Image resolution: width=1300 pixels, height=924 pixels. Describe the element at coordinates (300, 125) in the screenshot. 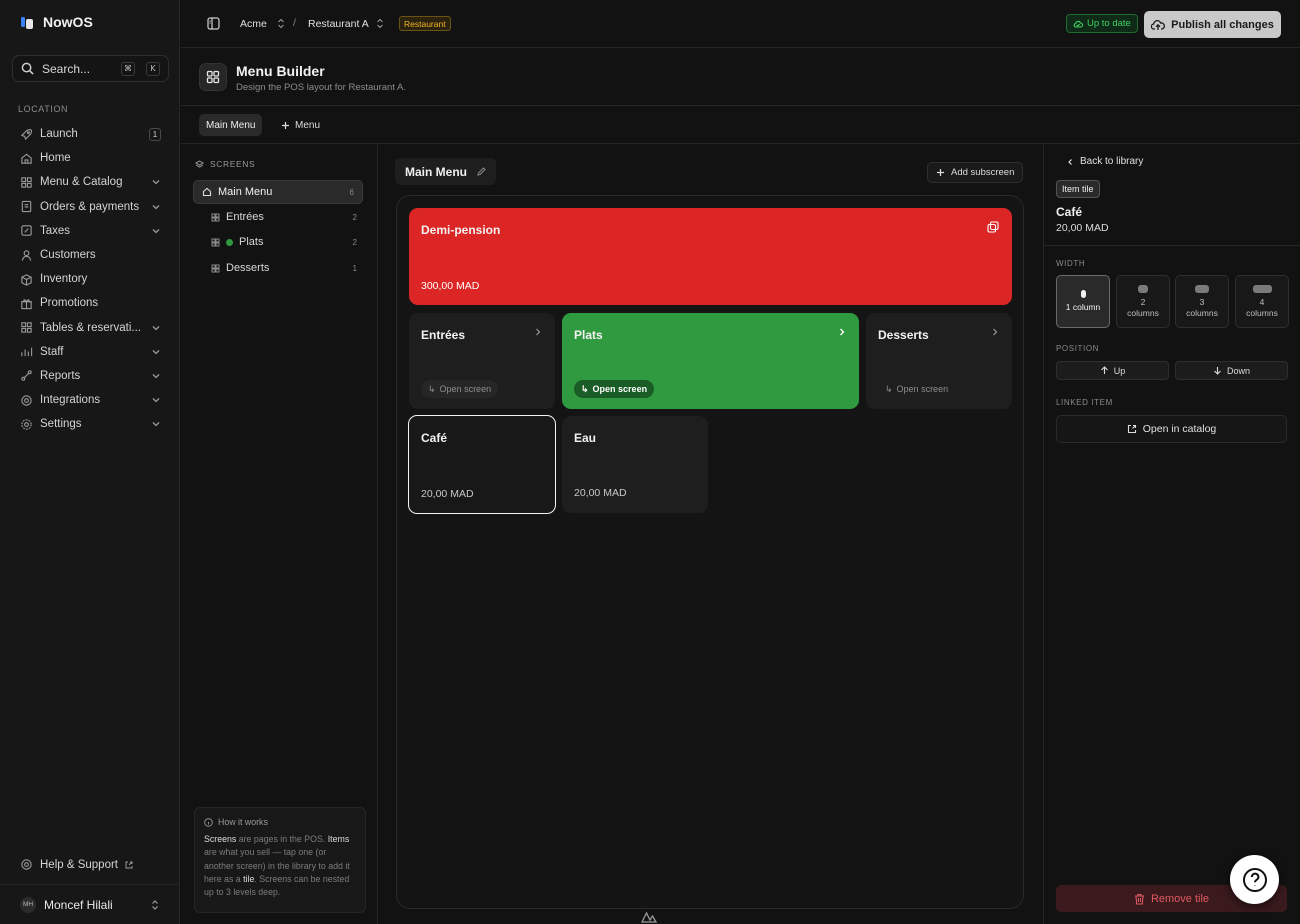

I see `add-menu-button: Menu` at that location.